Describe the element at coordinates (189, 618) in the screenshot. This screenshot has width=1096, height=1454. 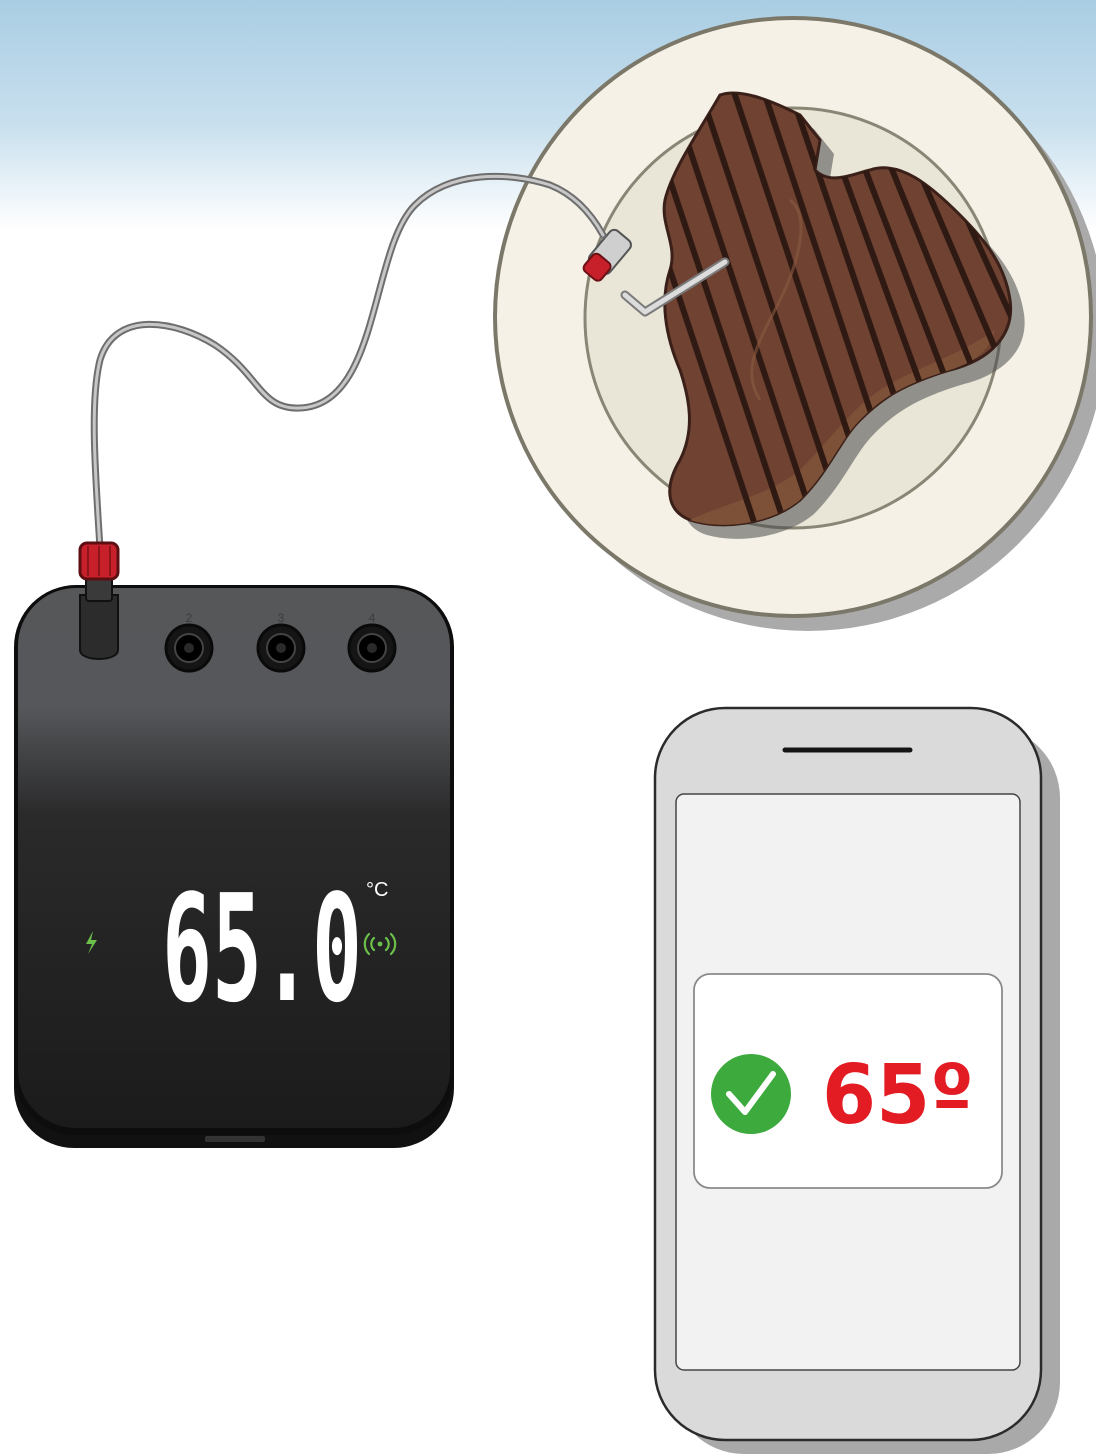
I see `port-label-2: 2` at that location.